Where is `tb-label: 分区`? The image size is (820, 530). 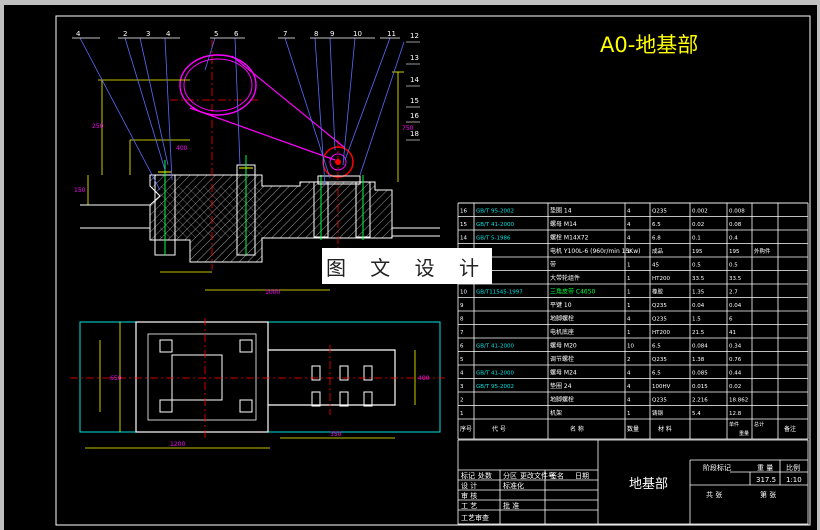 tb-label: 分区 is located at coordinates (510, 475).